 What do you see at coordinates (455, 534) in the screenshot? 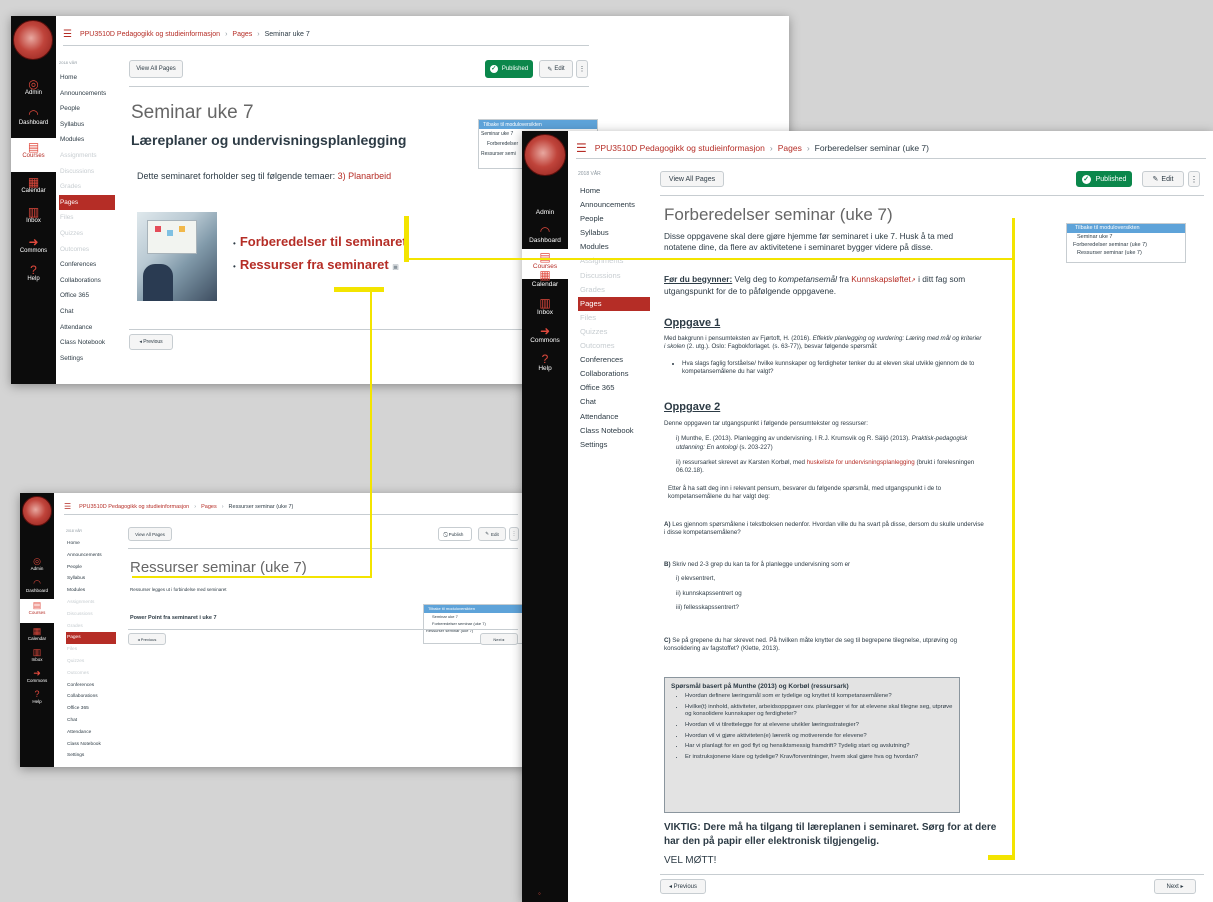
I see `publish-button: ⃠Publish` at bounding box center [455, 534].